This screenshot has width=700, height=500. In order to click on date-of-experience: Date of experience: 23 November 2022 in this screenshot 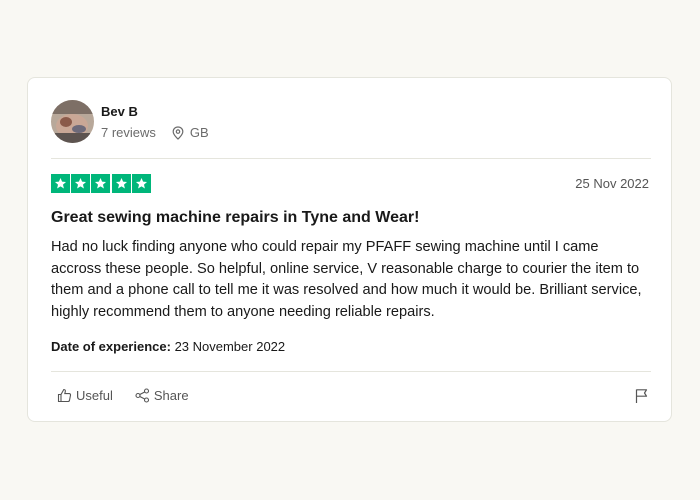, I will do `click(168, 346)`.